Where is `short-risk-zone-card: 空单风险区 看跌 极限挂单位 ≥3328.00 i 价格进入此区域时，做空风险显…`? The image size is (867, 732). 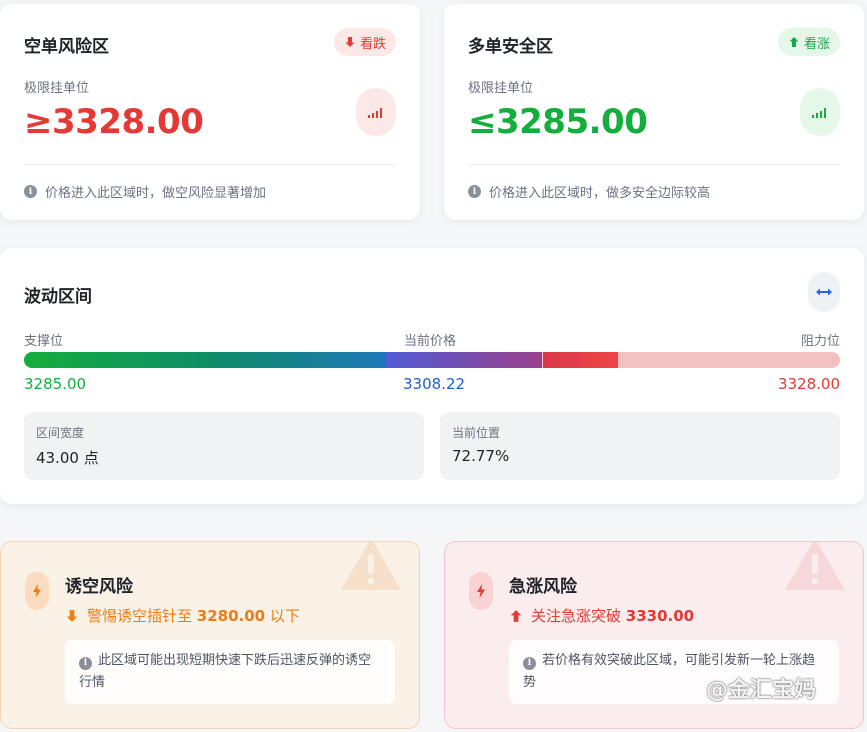
short-risk-zone-card: 空单风险区 看跌 极限挂单位 ≥3328.00 i 价格进入此区域时，做空风险显… is located at coordinates (210, 112).